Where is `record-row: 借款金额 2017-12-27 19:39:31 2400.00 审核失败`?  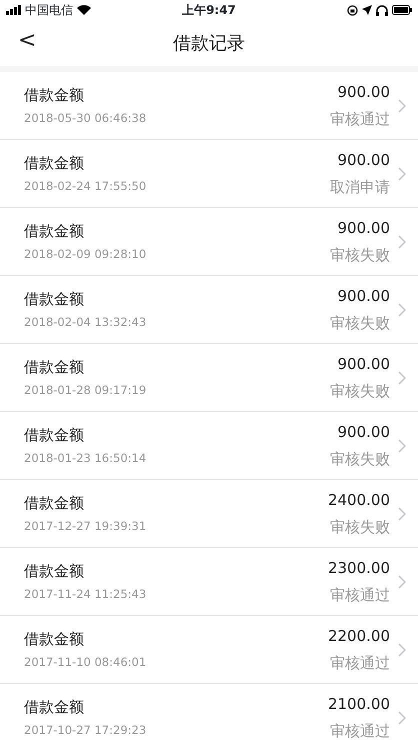 record-row: 借款金额 2017-12-27 19:39:31 2400.00 审核失败 is located at coordinates (209, 514).